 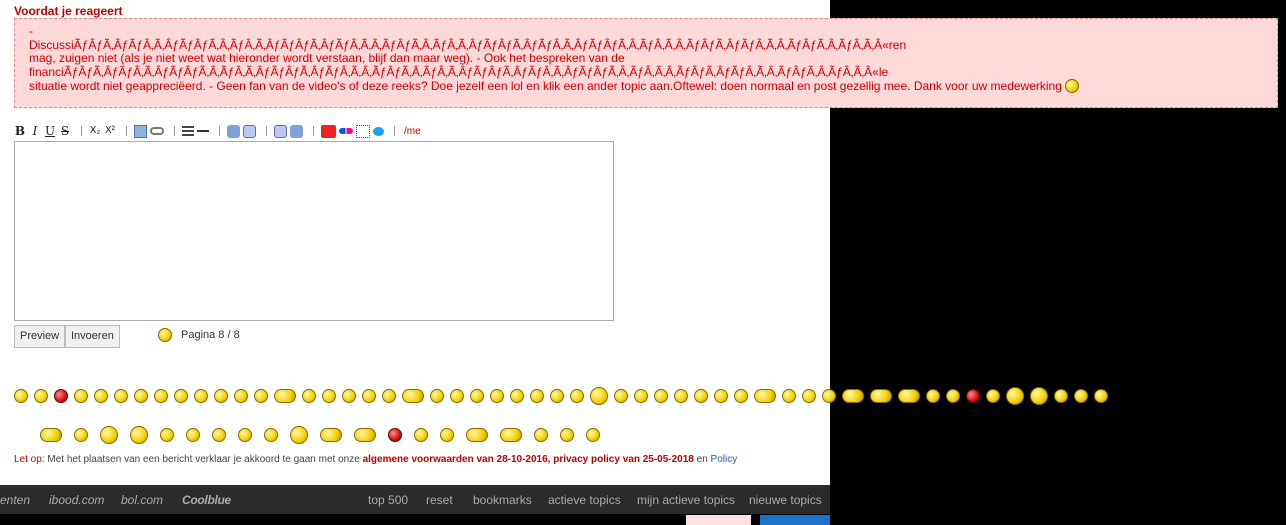 I want to click on policy-link: Policy, so click(x=724, y=459).